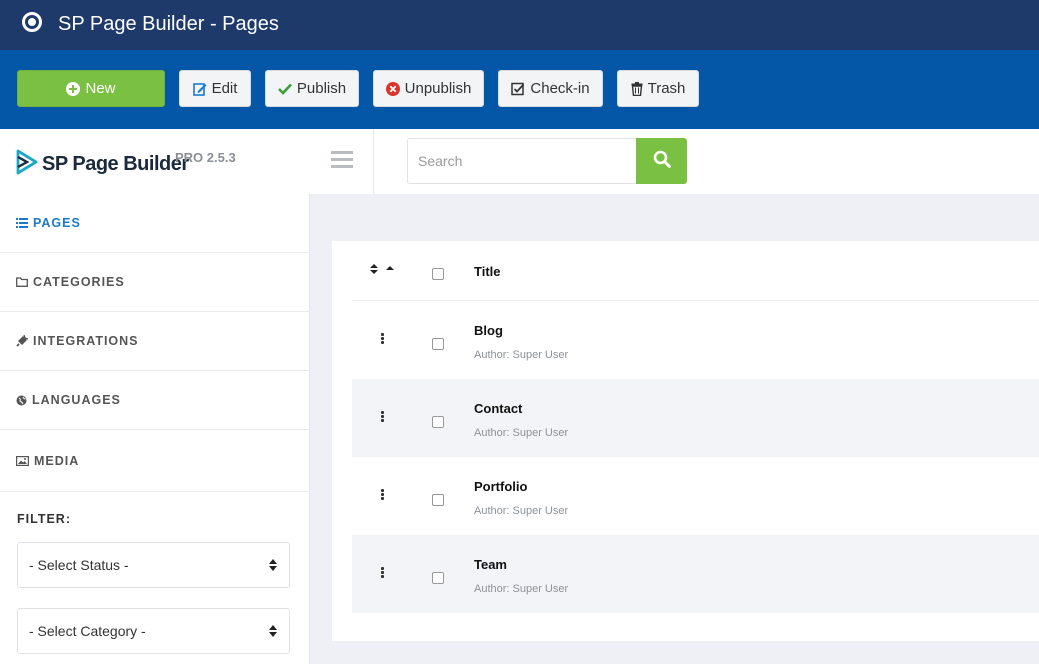 The image size is (1039, 664). I want to click on page-title-link: Team, so click(490, 564).